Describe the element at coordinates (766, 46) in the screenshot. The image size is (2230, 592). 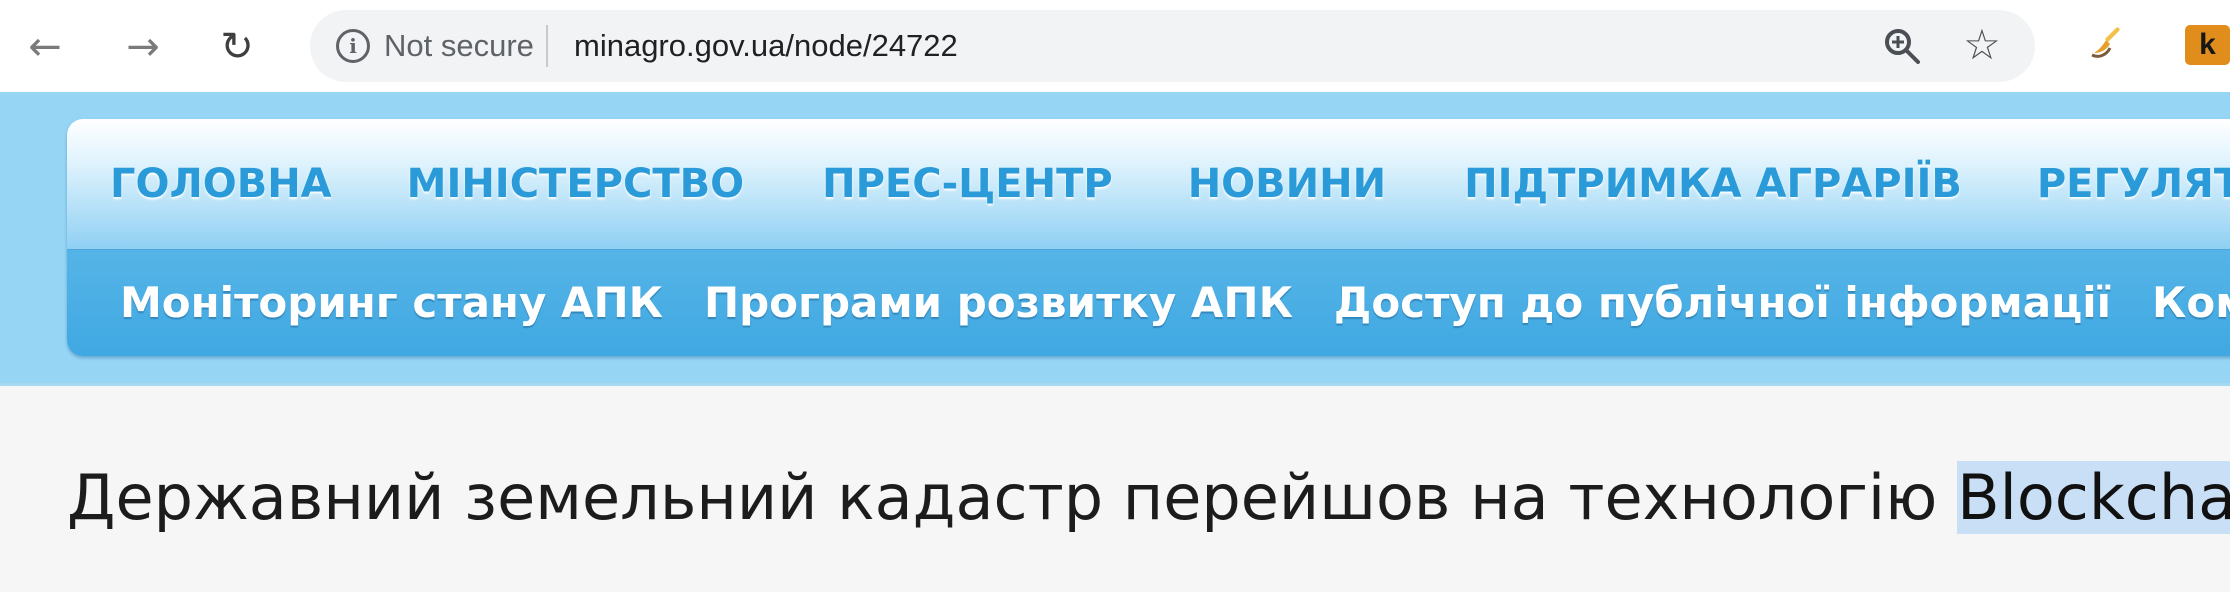
I see `url-text: minagro.gov.ua/node/24722` at that location.